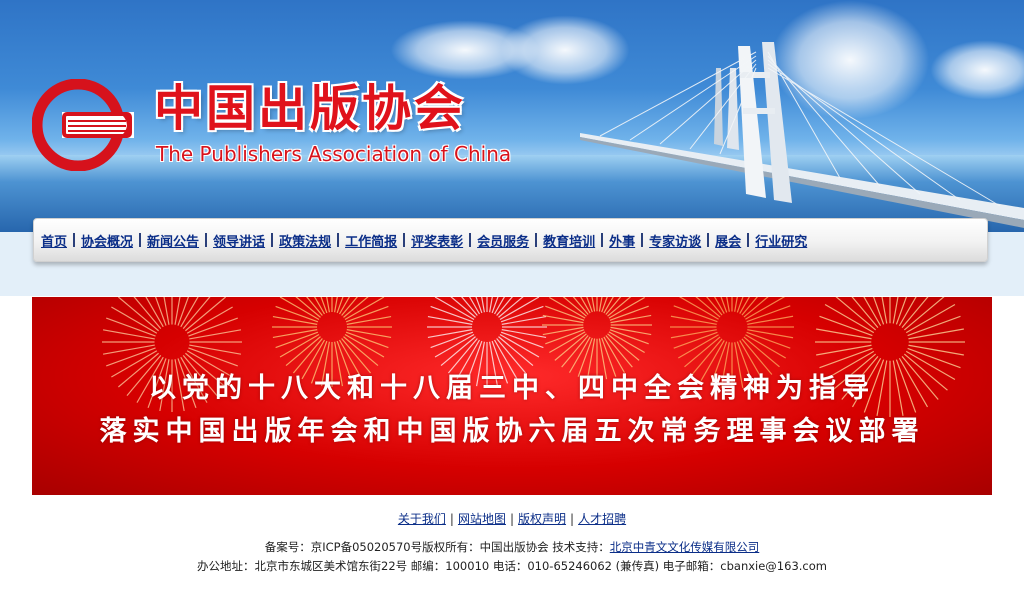  I want to click on banner-slogan-line-2: 落实中国出版年会和中国版协六届五次常务理事会议部署, so click(512, 431).